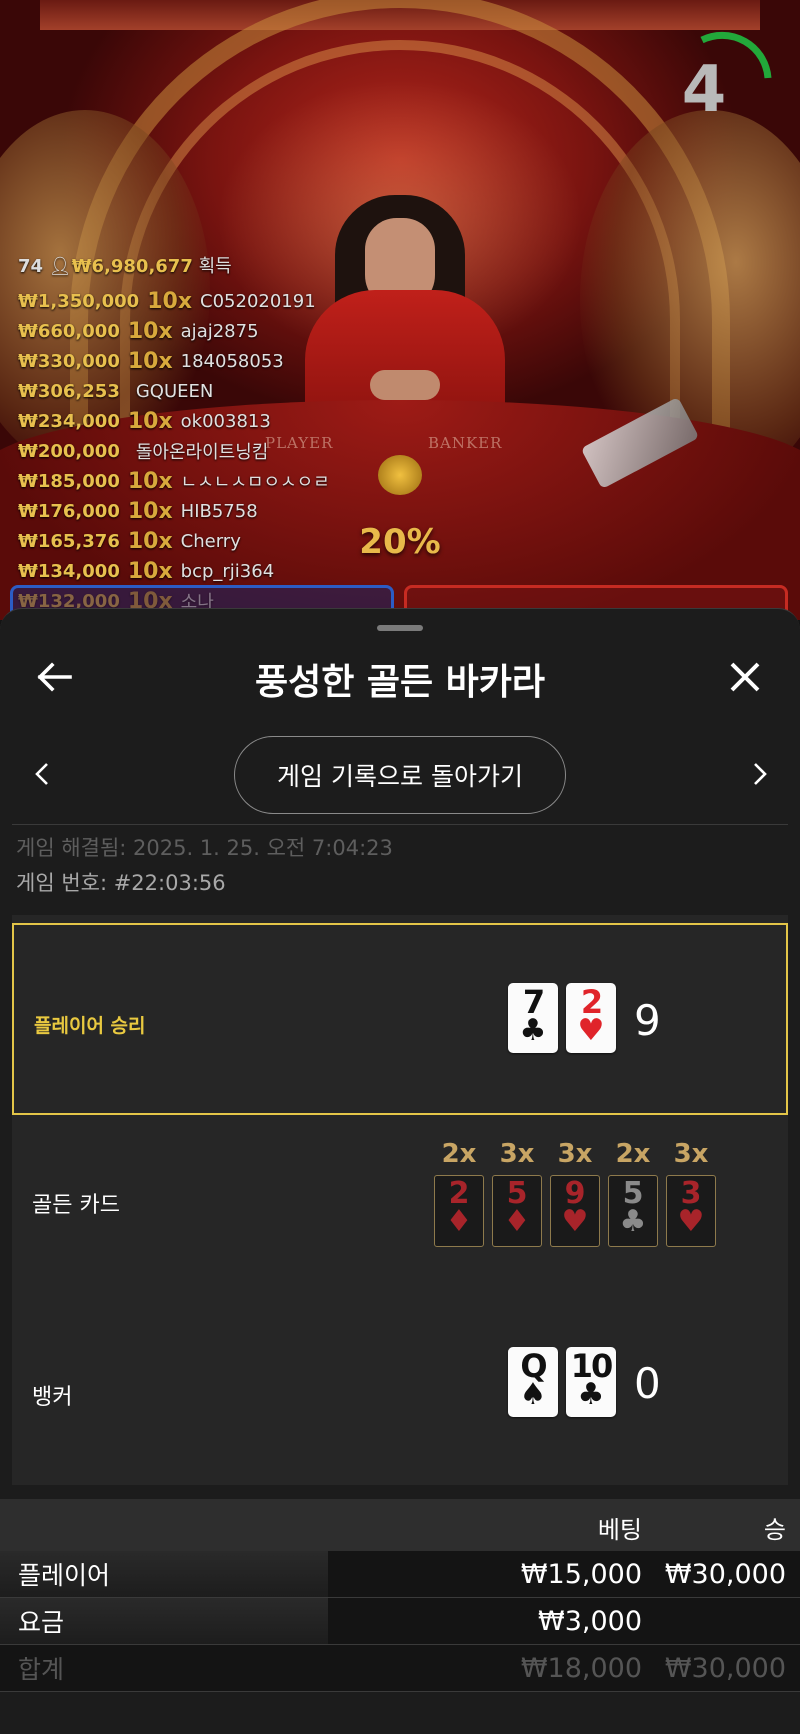 Image resolution: width=800 pixels, height=1734 pixels. What do you see at coordinates (52, 1397) in the screenshot?
I see `banker-label: 뱅커` at bounding box center [52, 1397].